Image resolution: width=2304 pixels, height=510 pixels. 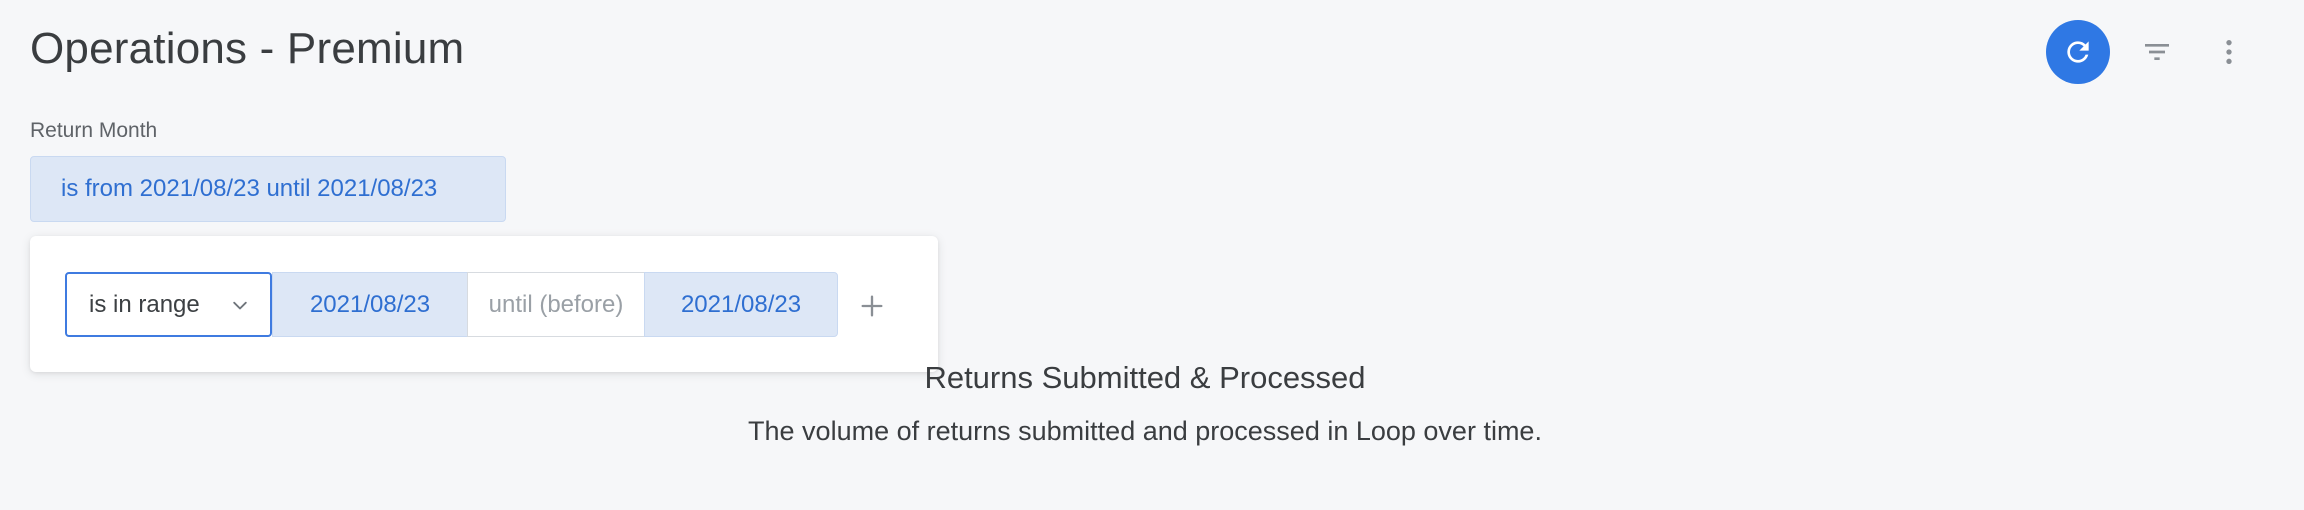 I want to click on operator-select: is in range, so click(x=168, y=304).